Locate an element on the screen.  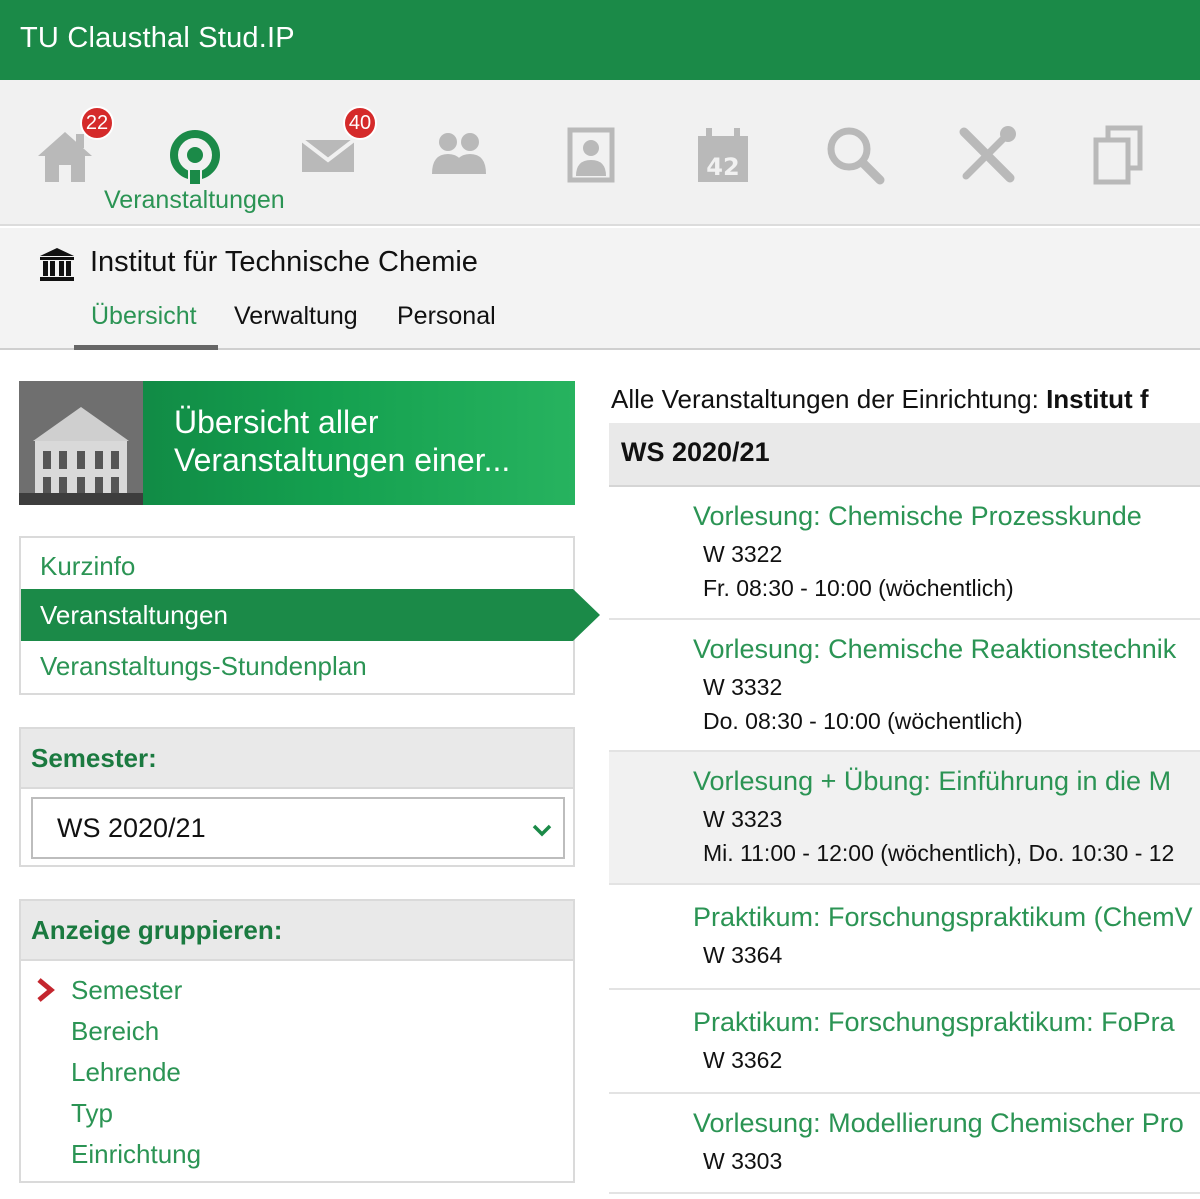
course-title-link: Vorlesung: Chemische Prozesskunde is located at coordinates (917, 516).